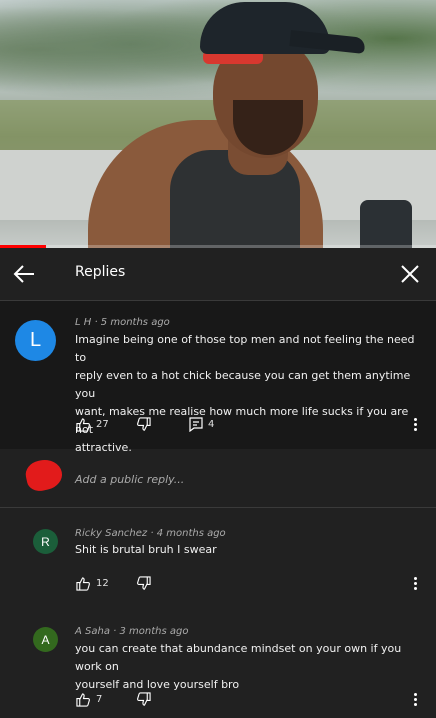 This screenshot has width=436, height=718. I want to click on avatar: L, so click(35, 340).